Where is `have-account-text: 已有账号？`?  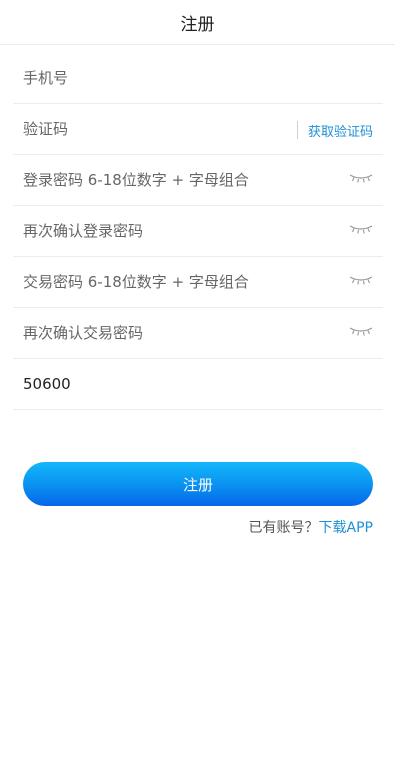 have-account-text: 已有账号？ is located at coordinates (283, 528).